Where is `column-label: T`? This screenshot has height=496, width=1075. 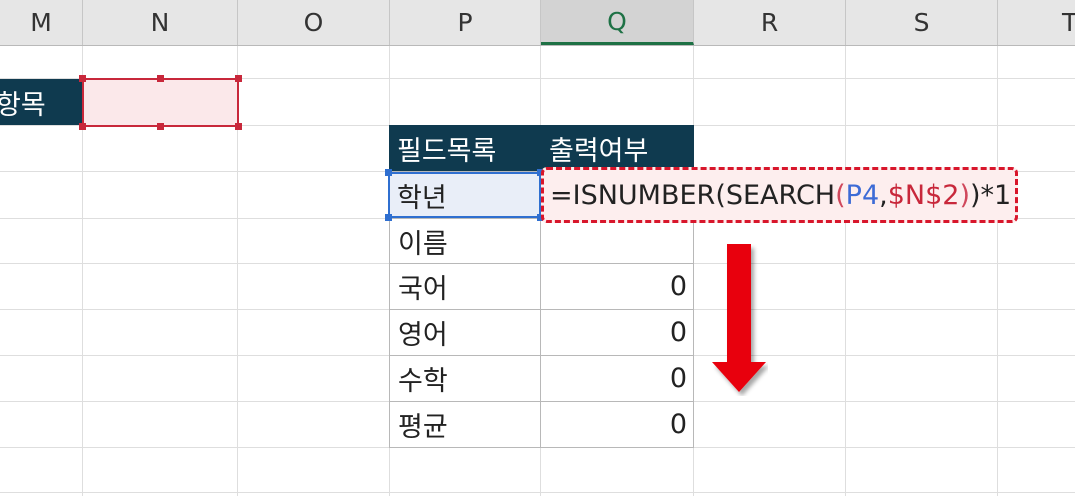 column-label: T is located at coordinates (1068, 22).